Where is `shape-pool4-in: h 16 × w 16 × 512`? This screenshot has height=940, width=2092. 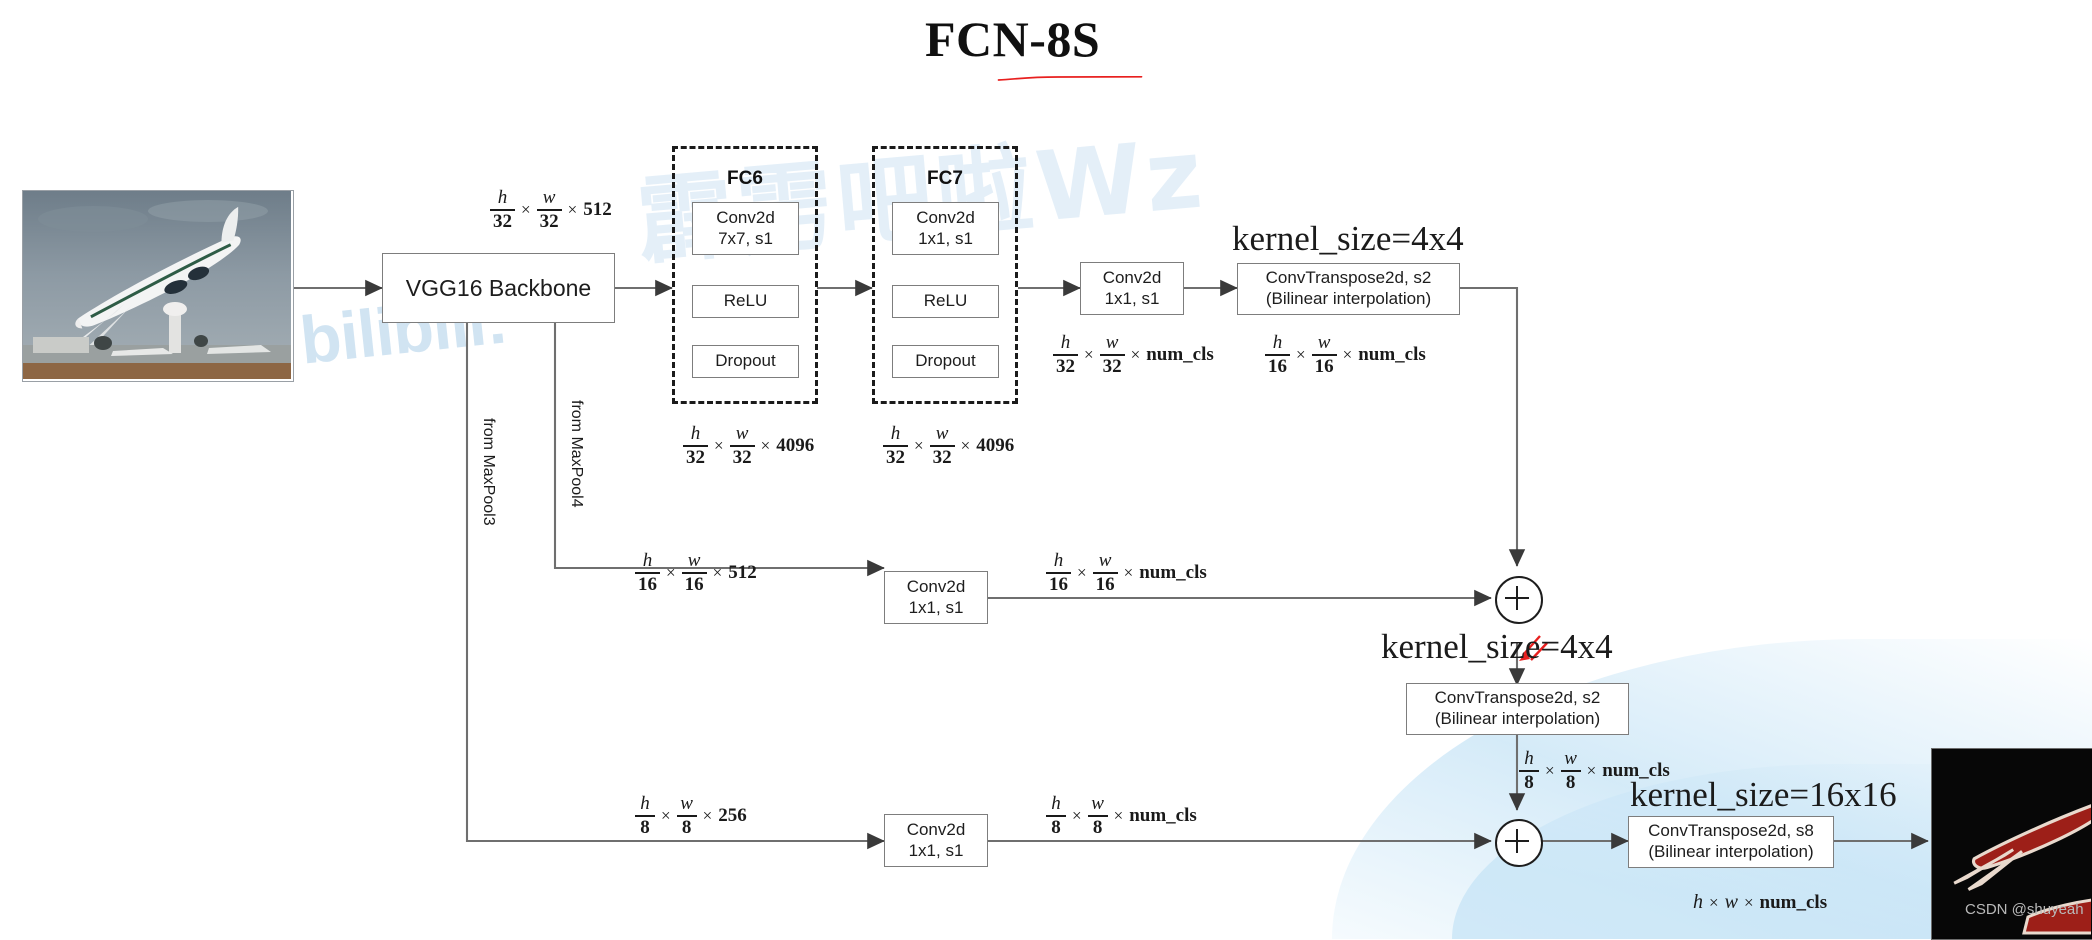 shape-pool4-in: h 16 × w 16 × 512 is located at coordinates (696, 573).